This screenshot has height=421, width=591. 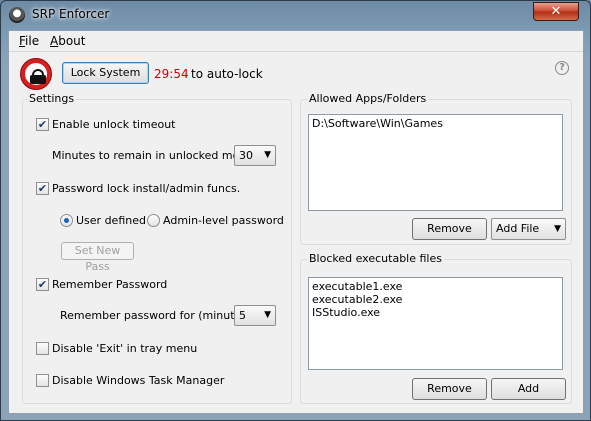 What do you see at coordinates (528, 389) in the screenshot?
I see `blocked-add-button: Add` at bounding box center [528, 389].